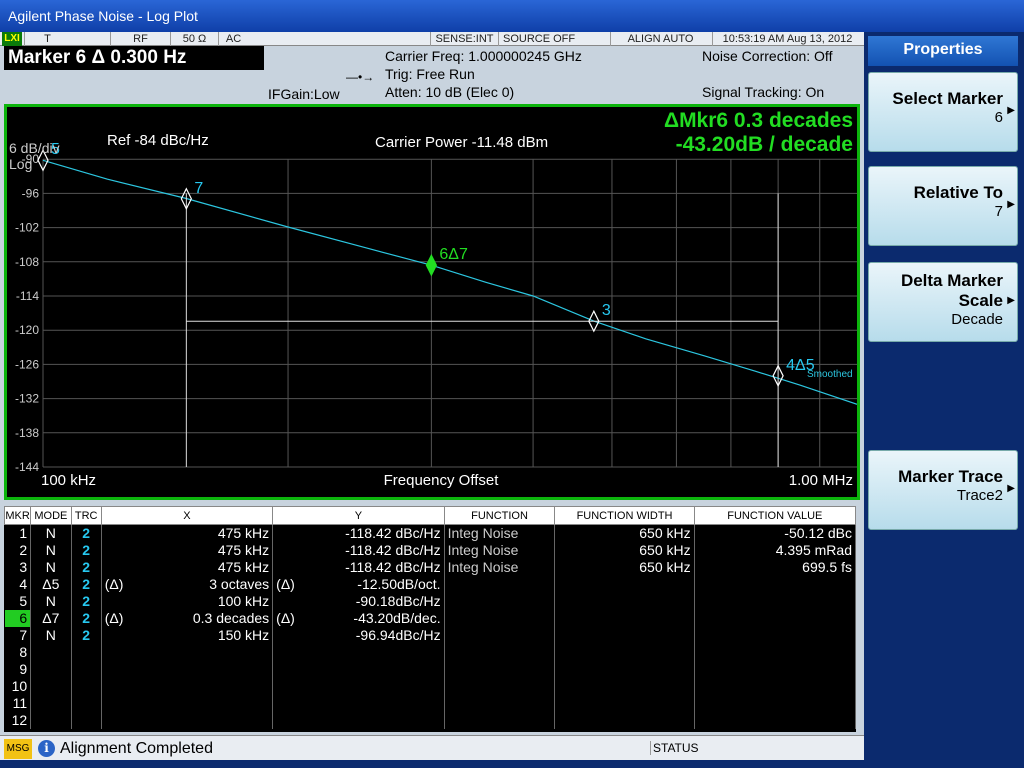 This screenshot has height=768, width=1024. I want to click on delta-marker-scale-button: Delta Marker Scale Decade ▶, so click(943, 302).